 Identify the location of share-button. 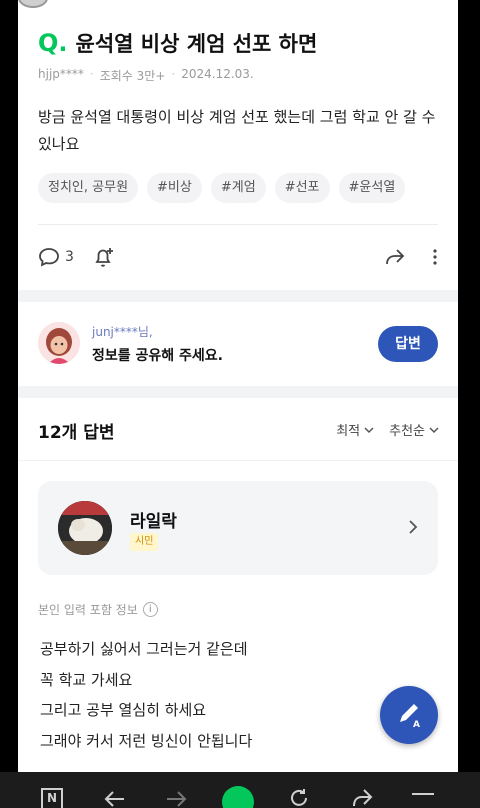
(395, 257).